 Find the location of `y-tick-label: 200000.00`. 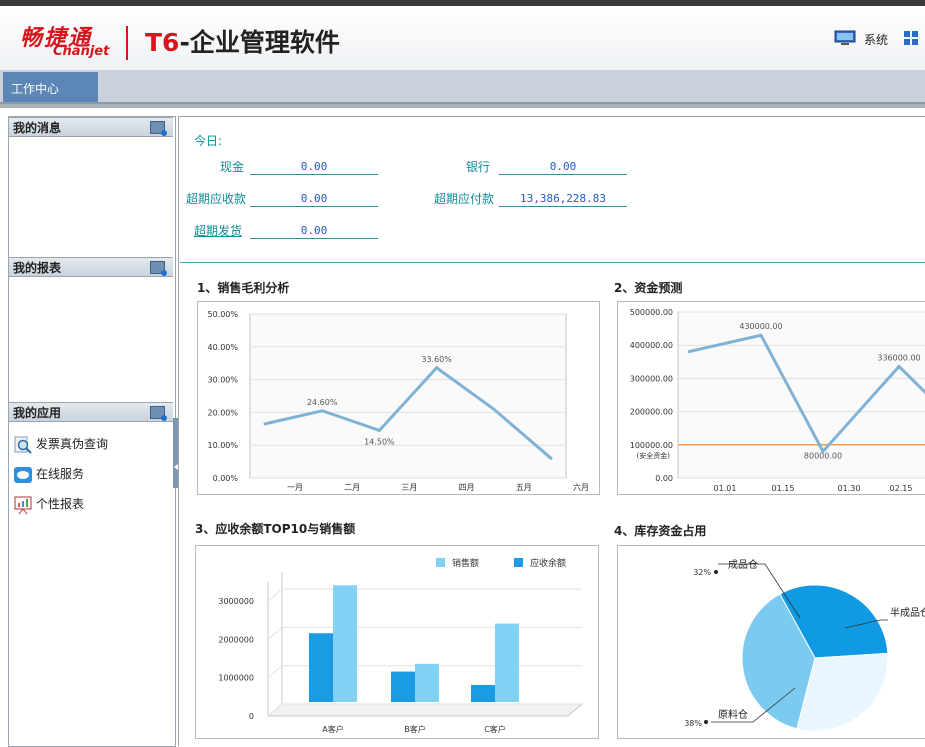

y-tick-label: 200000.00 is located at coordinates (651, 412).